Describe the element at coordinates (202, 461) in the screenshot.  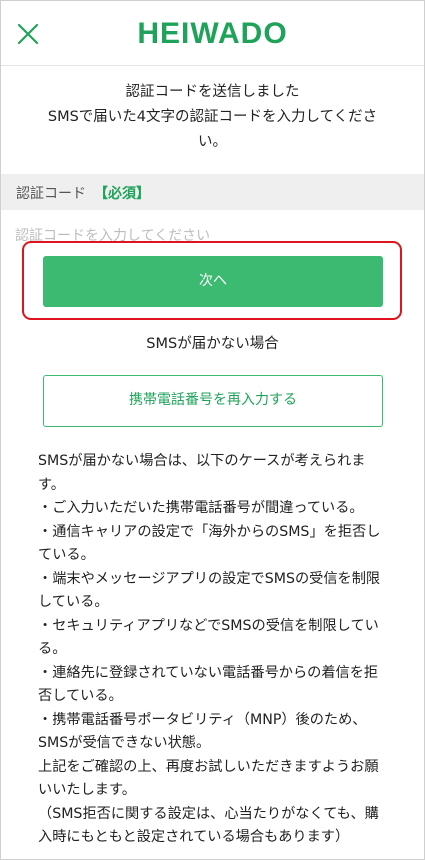
I see `notes-line: SMSが届かない場合は、以下のケースが考えられま` at that location.